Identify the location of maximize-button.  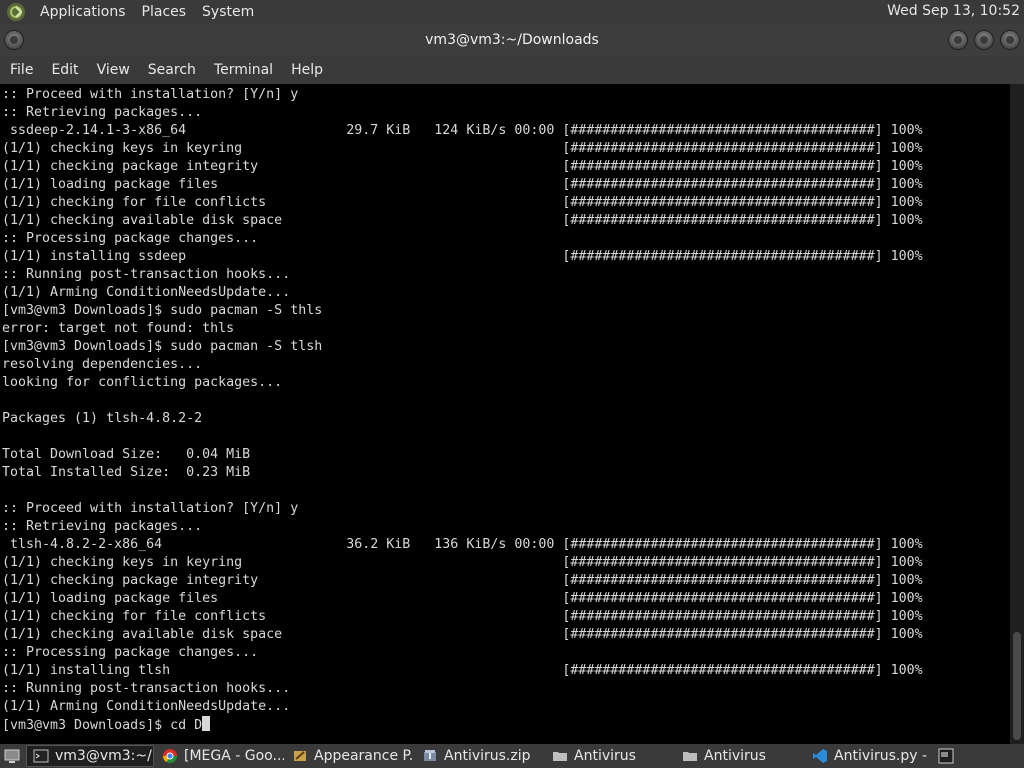
(984, 40).